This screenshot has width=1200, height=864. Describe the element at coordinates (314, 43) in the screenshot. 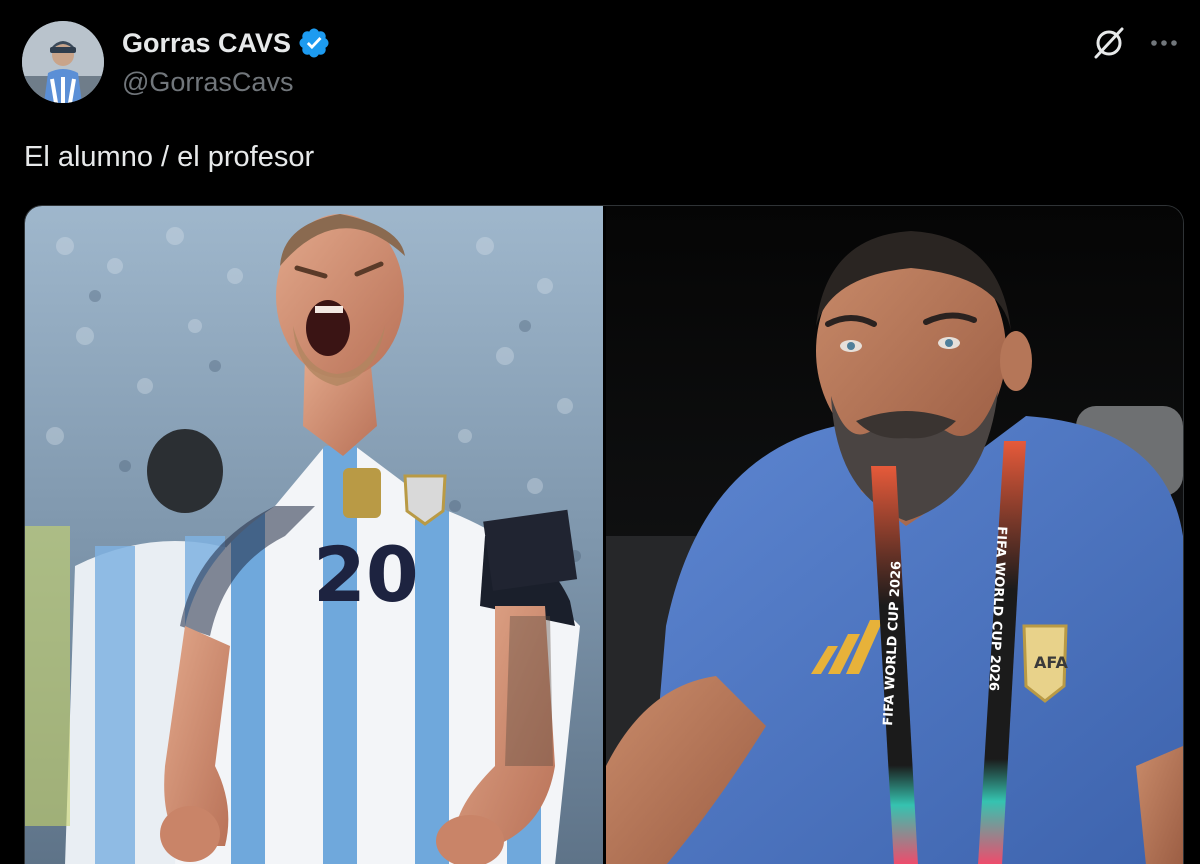

I see `verified-badge-icon` at that location.